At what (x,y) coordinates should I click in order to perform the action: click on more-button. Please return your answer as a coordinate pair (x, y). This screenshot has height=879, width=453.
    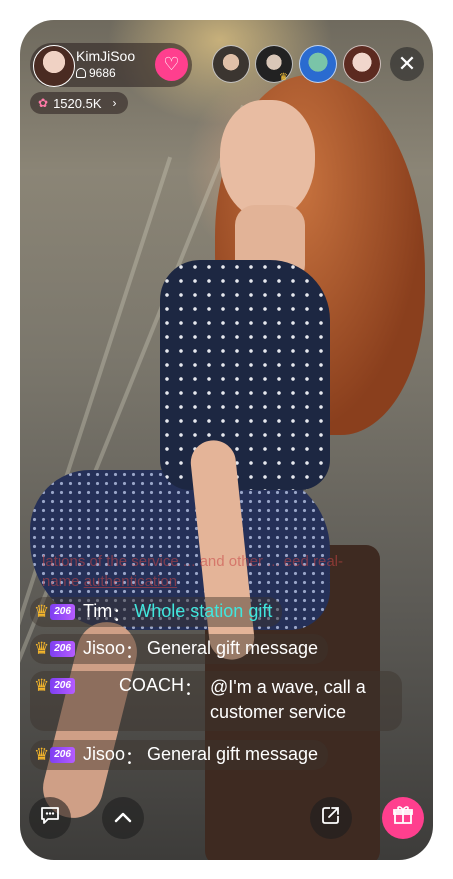
    Looking at the image, I should click on (123, 818).